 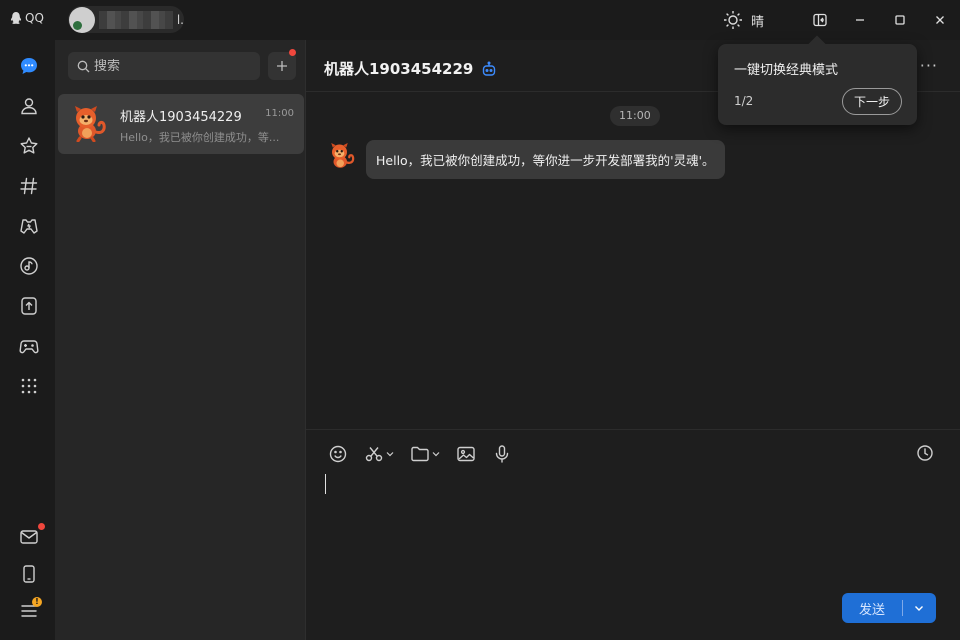 I want to click on maximize-icon, so click(x=900, y=20).